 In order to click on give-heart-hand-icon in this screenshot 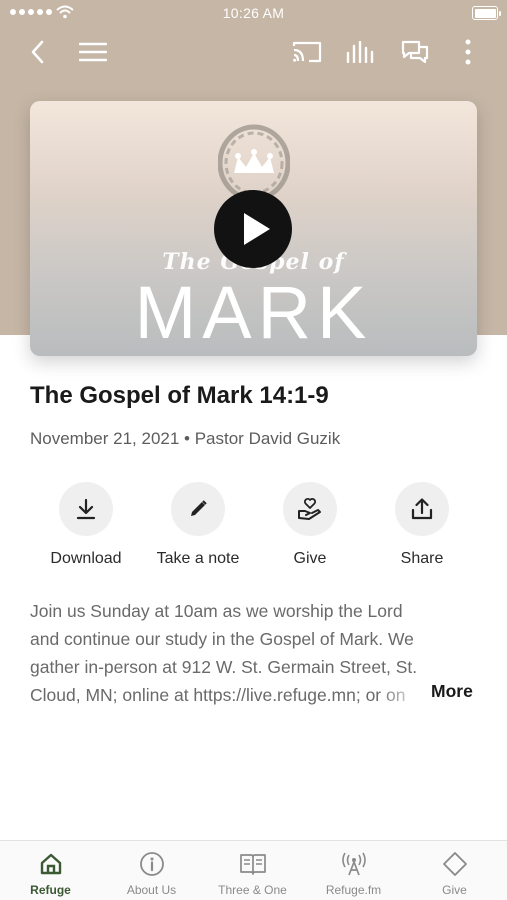, I will do `click(310, 509)`.